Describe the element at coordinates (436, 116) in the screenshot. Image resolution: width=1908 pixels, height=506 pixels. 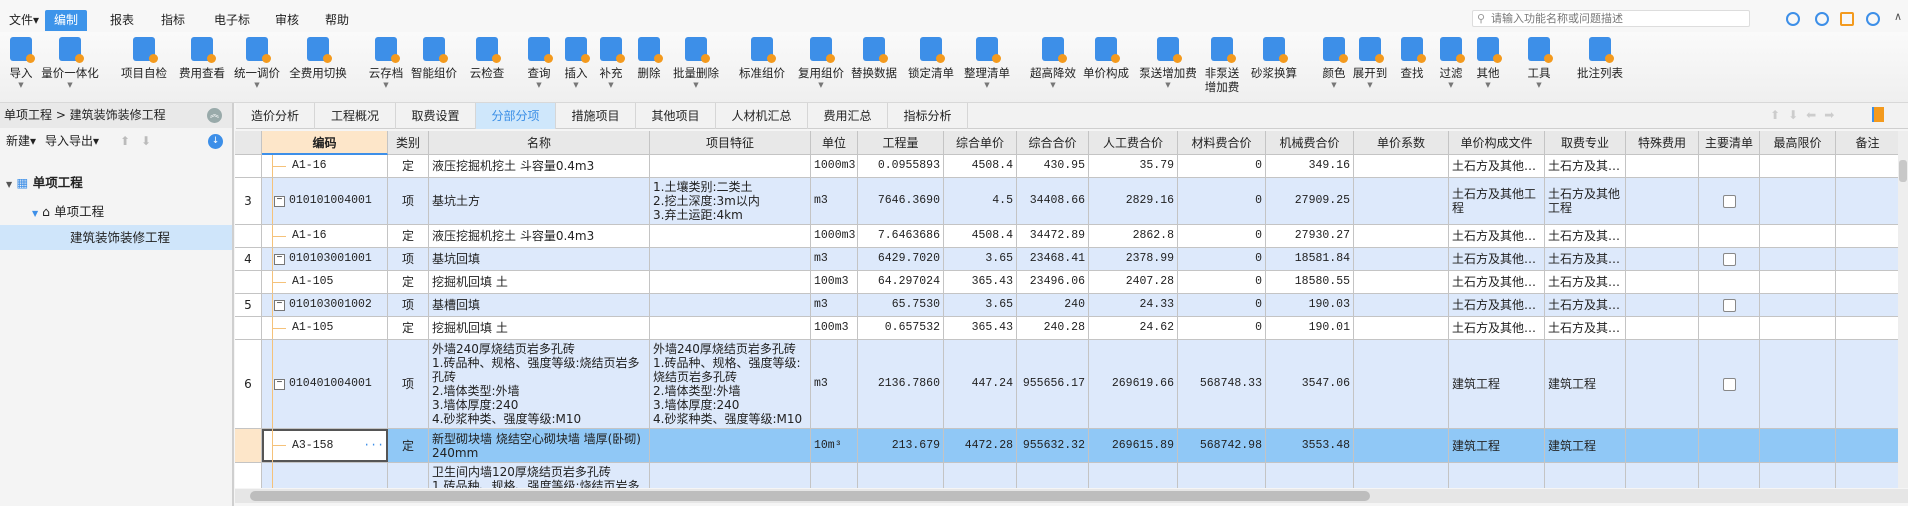
I see `tab-2: 取费设置` at that location.